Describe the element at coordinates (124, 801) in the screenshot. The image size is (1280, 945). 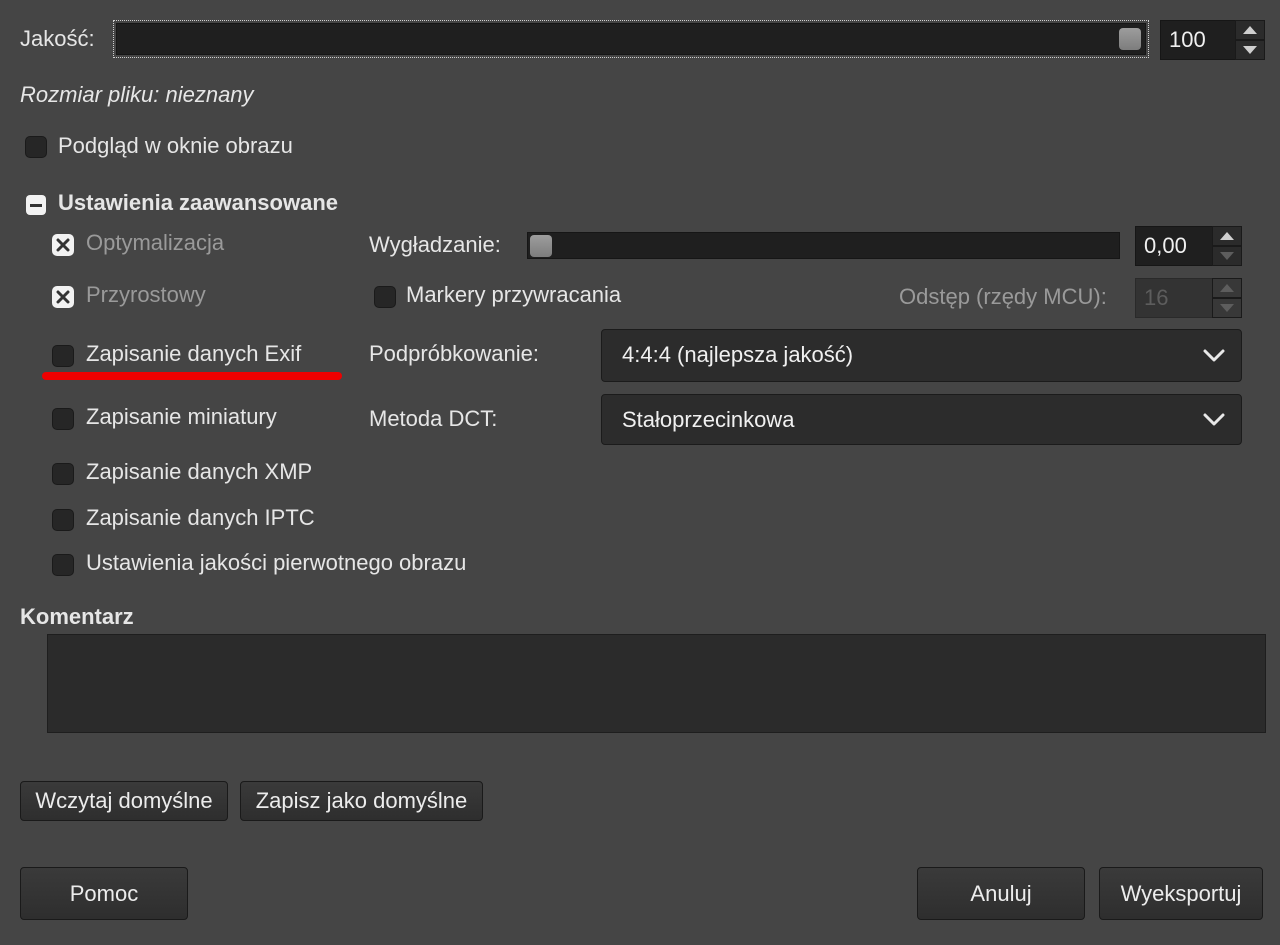
I see `load-defaults-button: Wczytaj domyślne` at that location.